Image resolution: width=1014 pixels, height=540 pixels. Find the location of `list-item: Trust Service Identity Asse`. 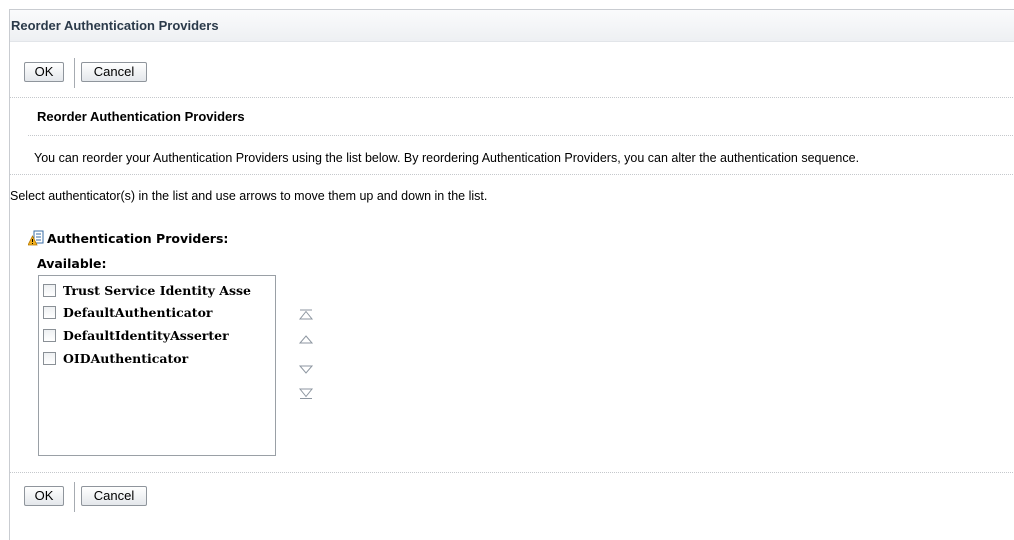

list-item: Trust Service Identity Asse is located at coordinates (147, 293).